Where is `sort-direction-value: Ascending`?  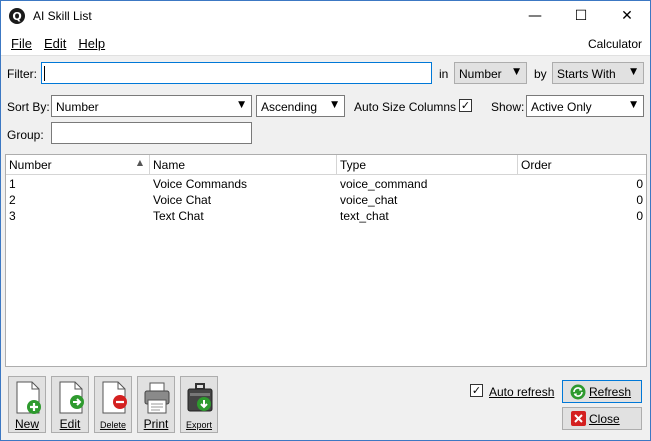
sort-direction-value: Ascending is located at coordinates (289, 107).